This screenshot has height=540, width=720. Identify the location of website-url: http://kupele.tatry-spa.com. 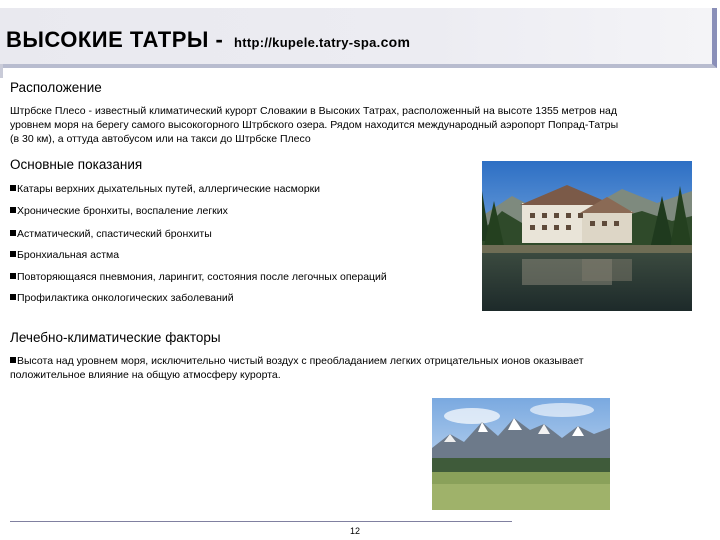
(322, 42).